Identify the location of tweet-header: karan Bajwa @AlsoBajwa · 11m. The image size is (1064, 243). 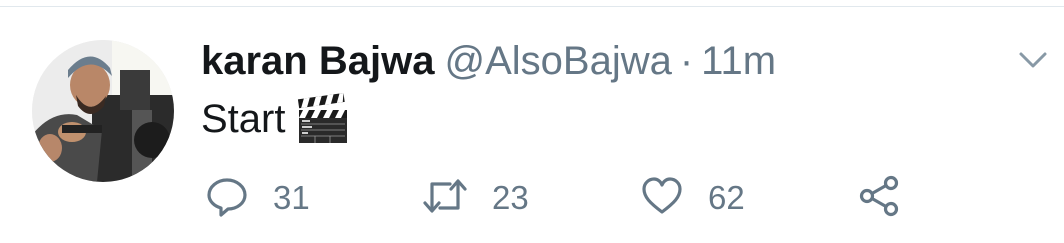
(488, 61).